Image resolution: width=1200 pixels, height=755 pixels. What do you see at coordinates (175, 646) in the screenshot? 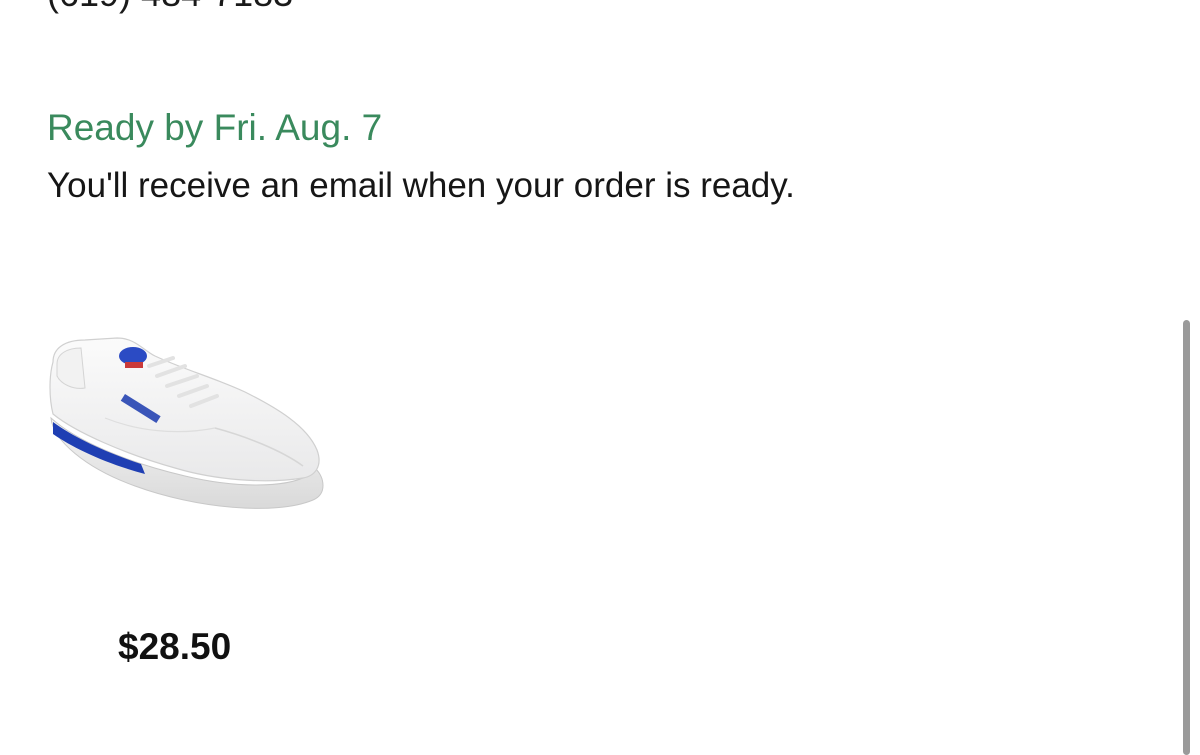
I see `item-price: $28.50` at bounding box center [175, 646].